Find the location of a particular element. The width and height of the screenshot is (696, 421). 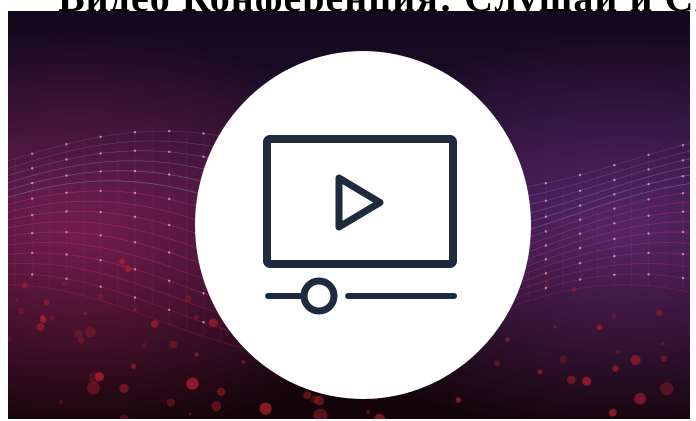

progress-knob-icon is located at coordinates (319, 296).